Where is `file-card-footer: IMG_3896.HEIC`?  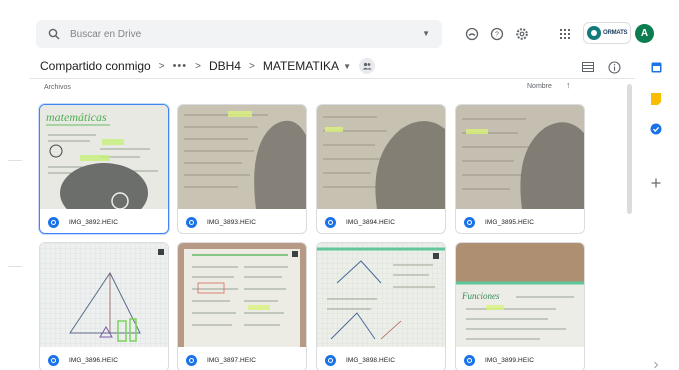 file-card-footer: IMG_3896.HEIC is located at coordinates (104, 358).